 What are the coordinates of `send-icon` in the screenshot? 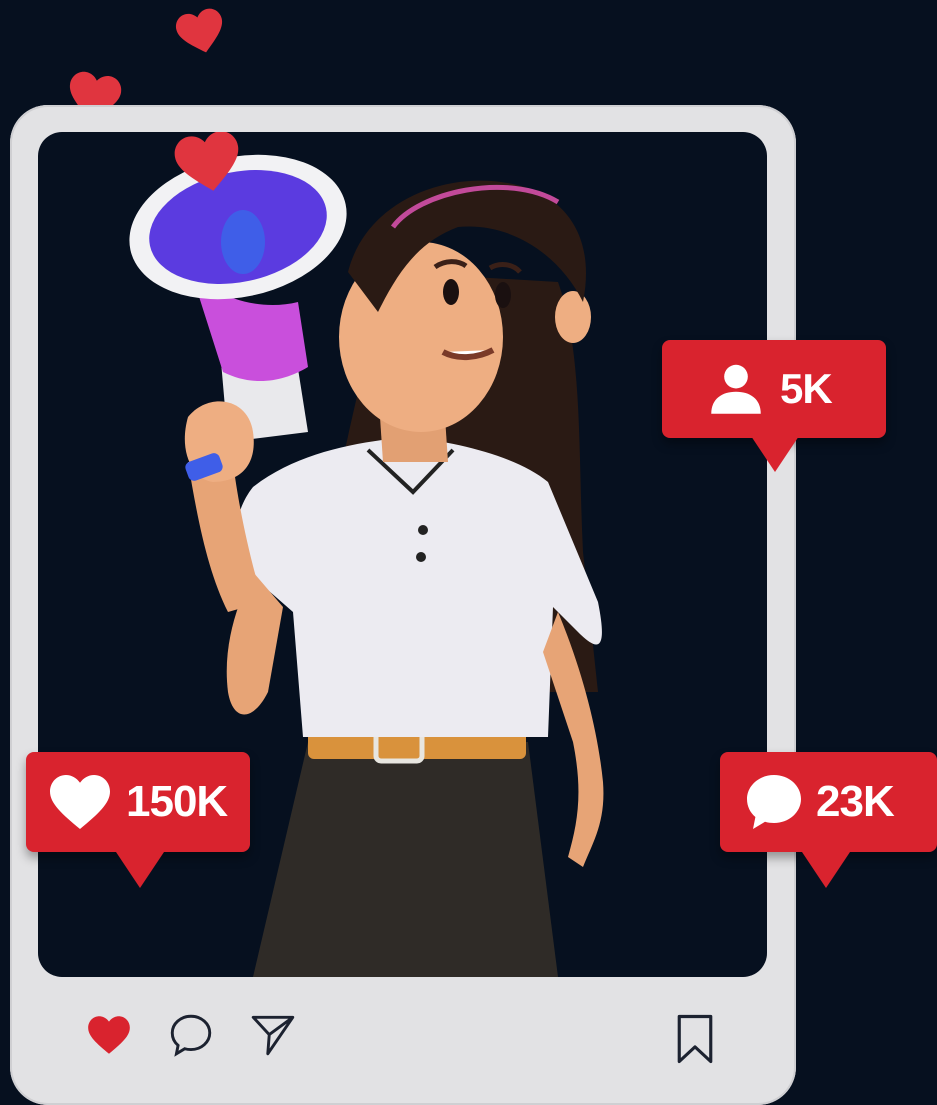 It's located at (273, 1035).